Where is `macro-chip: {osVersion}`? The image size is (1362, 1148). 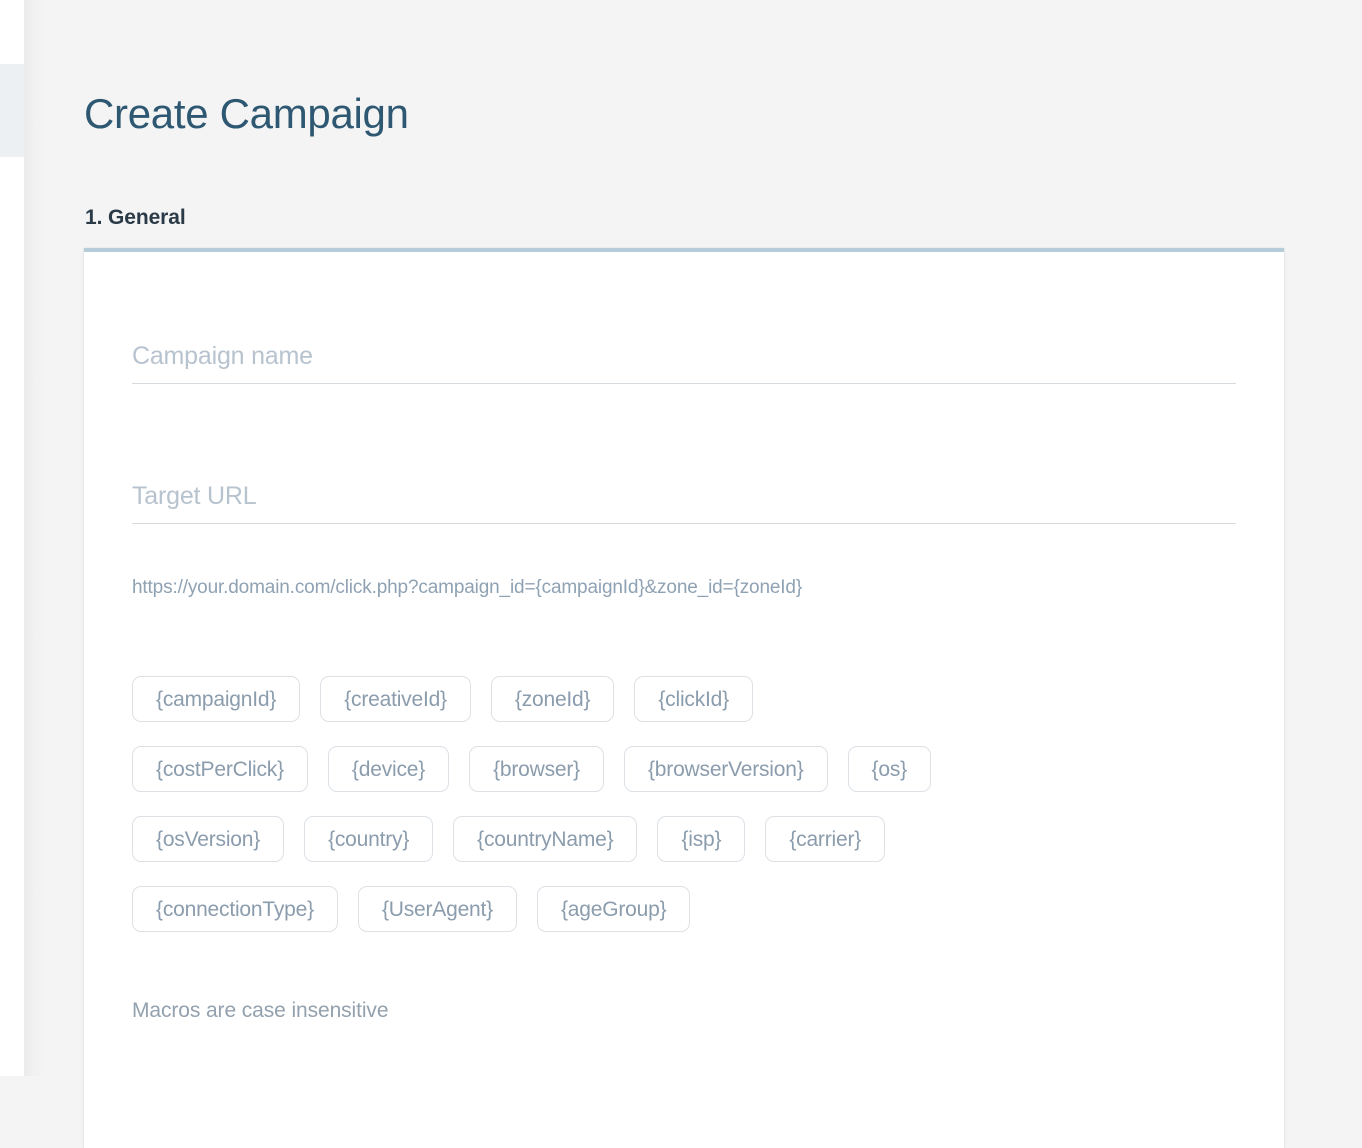 macro-chip: {osVersion} is located at coordinates (208, 839).